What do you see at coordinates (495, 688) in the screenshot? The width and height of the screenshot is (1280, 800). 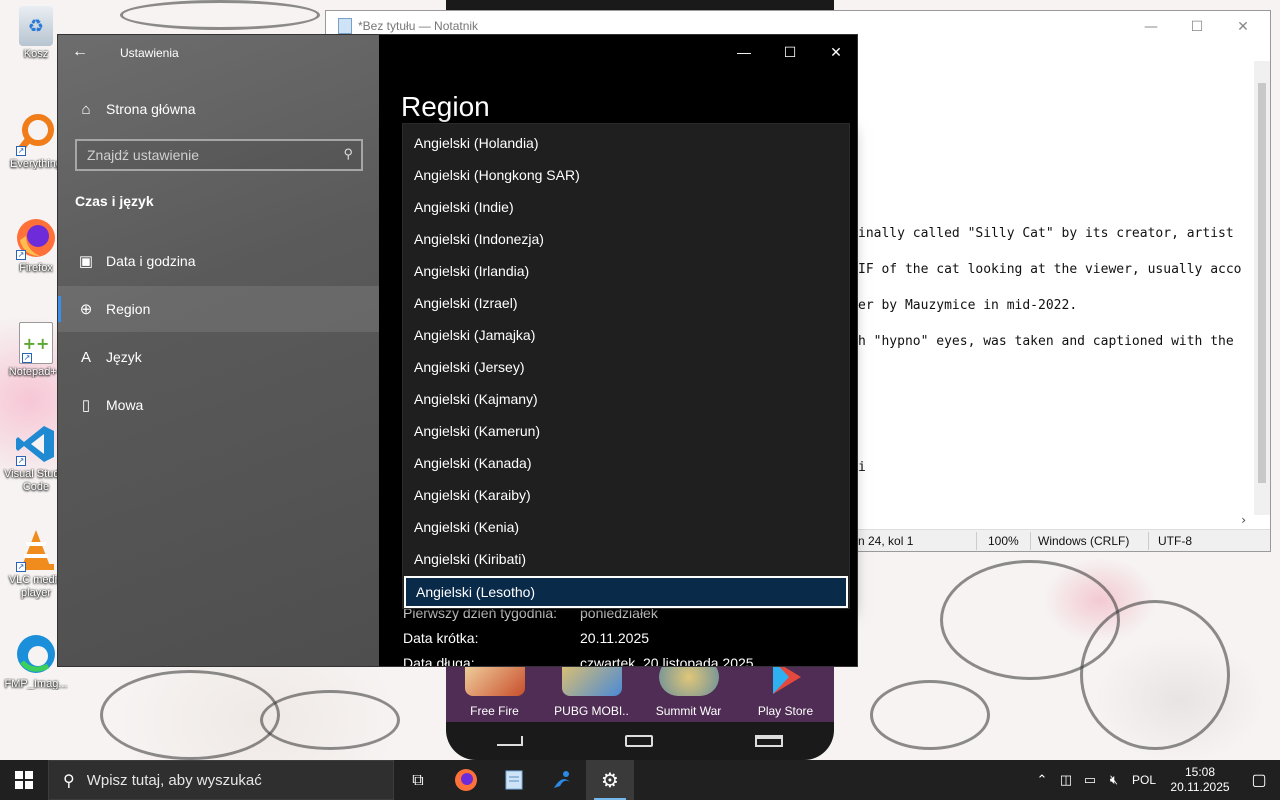 I see `app-free-fire: Free Fire` at bounding box center [495, 688].